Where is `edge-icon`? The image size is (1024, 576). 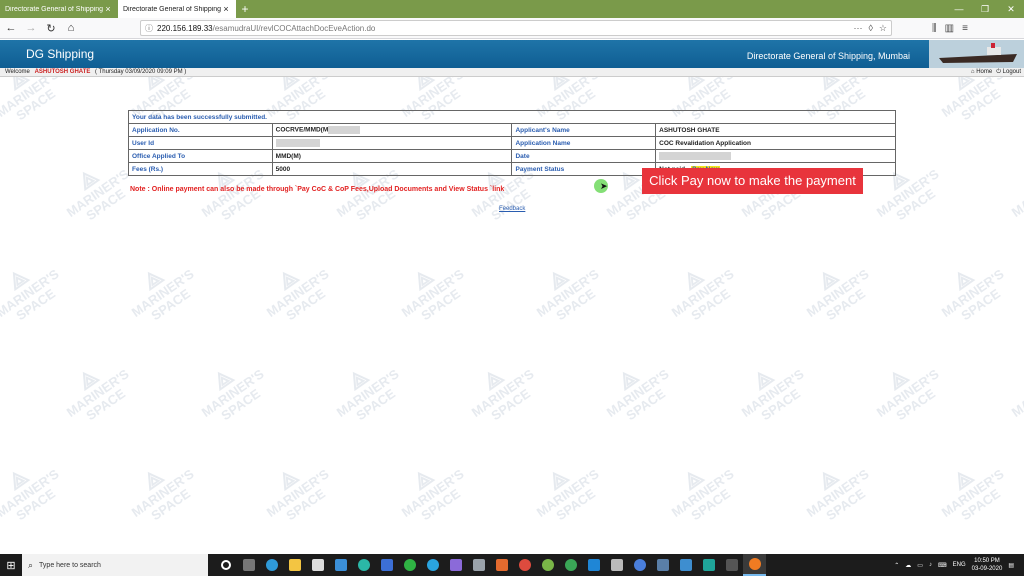 edge-icon is located at coordinates (271, 565).